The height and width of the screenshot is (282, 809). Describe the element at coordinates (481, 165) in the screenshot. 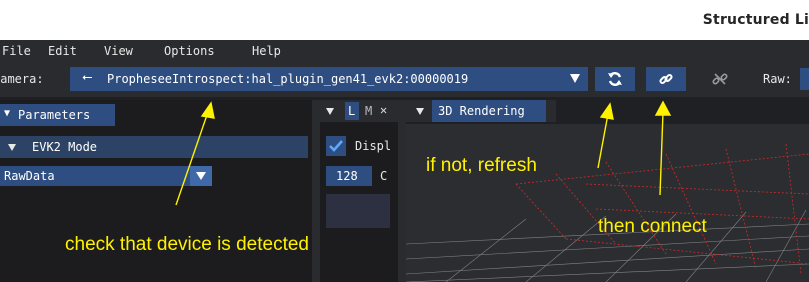

I see `annotation-refresh: if not, refresh` at that location.